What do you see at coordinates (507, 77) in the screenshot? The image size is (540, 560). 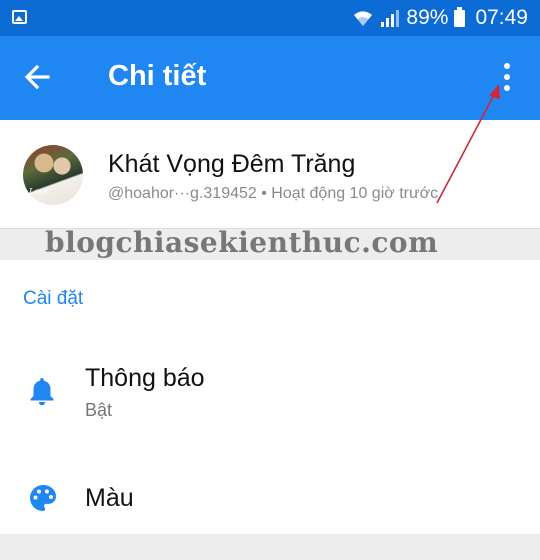 I see `more-options-button` at bounding box center [507, 77].